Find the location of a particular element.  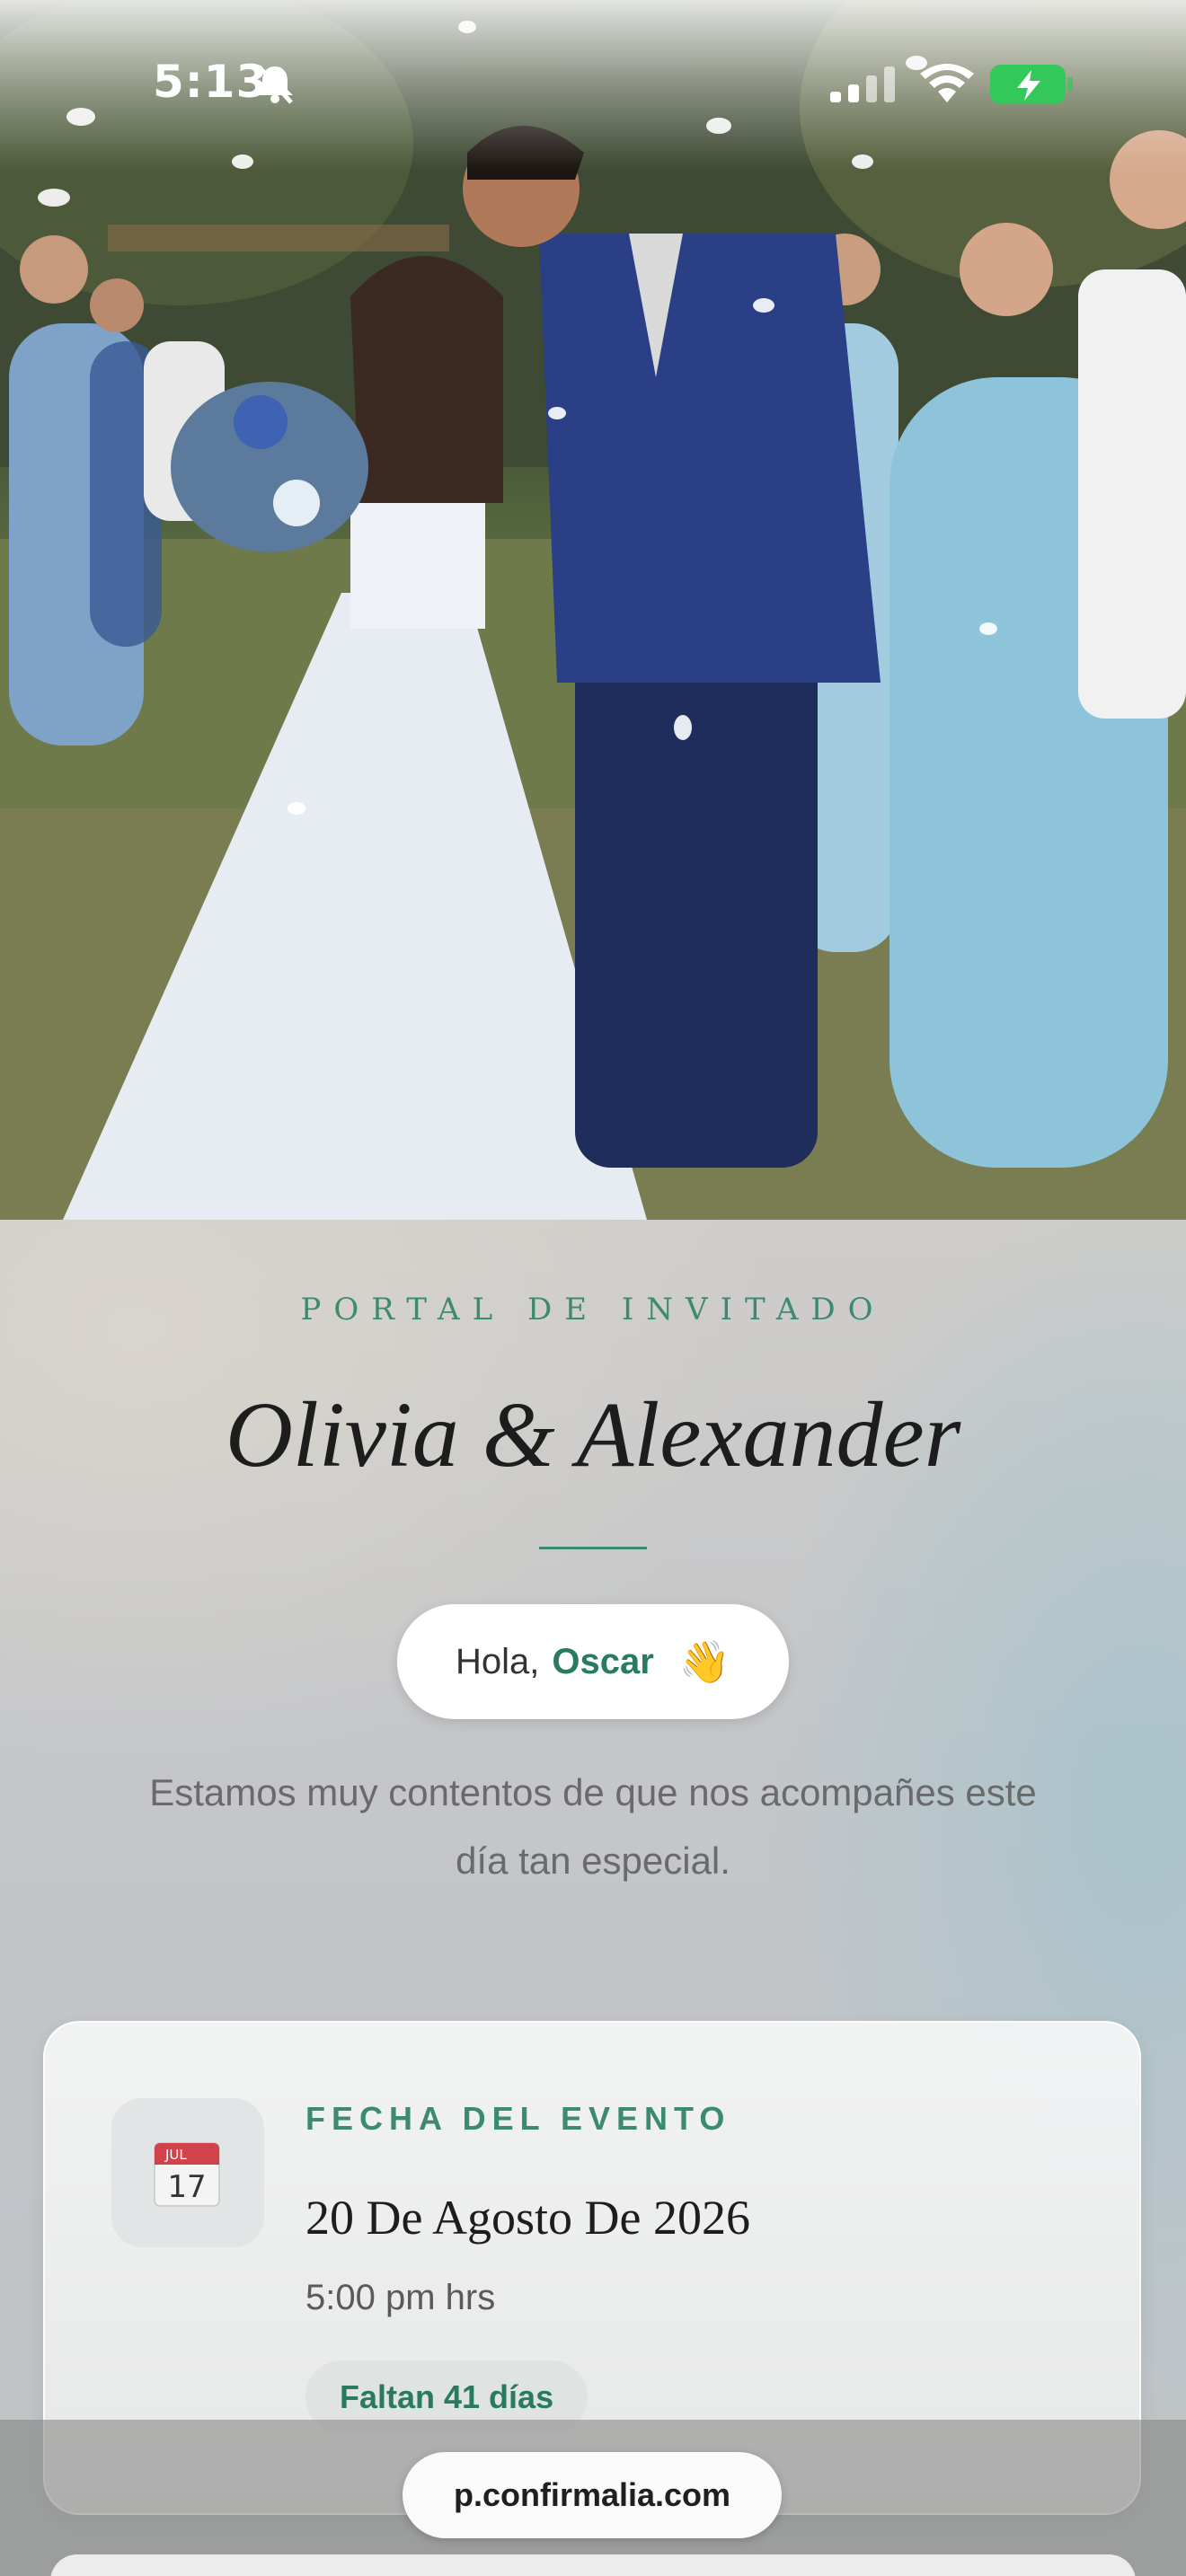

greeting-pill: Hola, Oscar 👋 is located at coordinates (593, 1661).